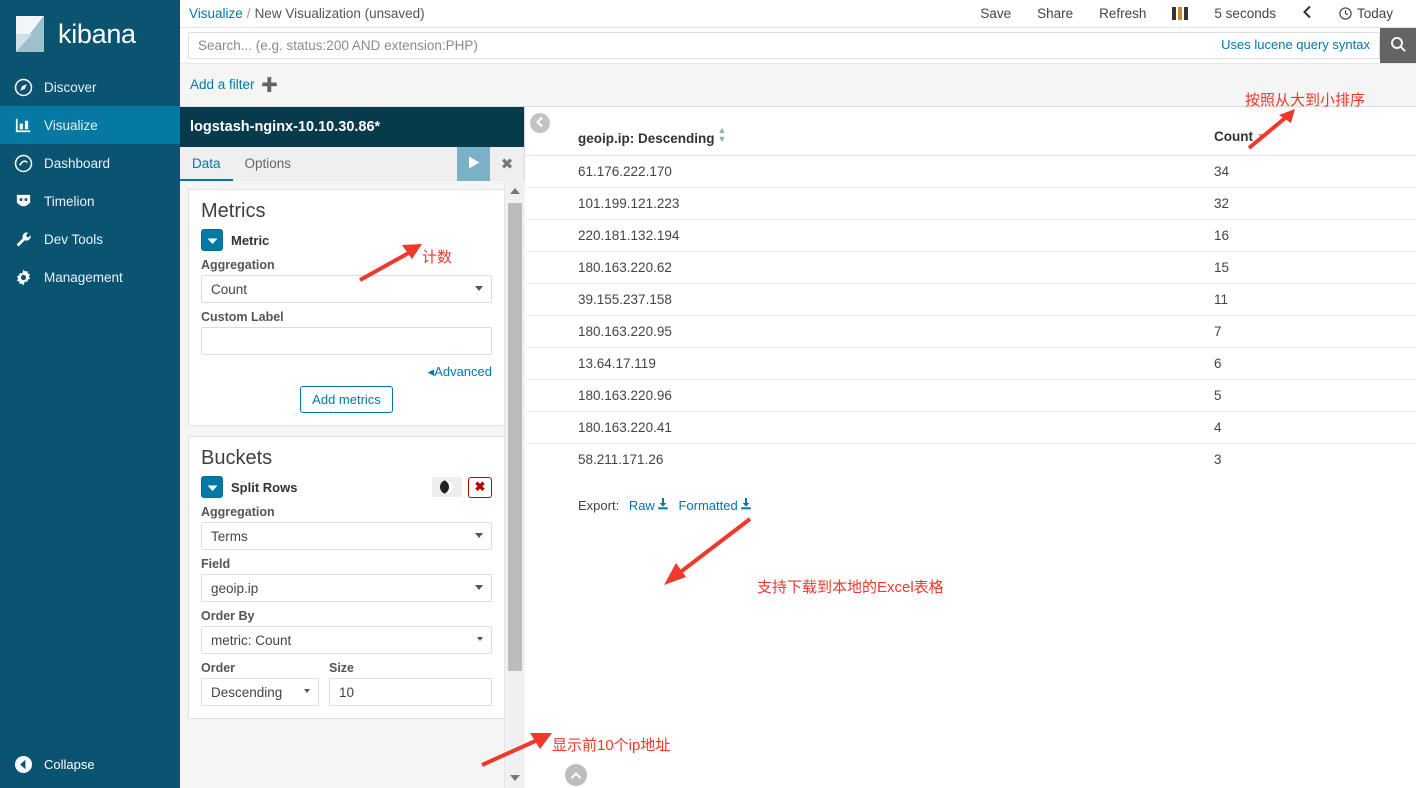 The image size is (1416, 788). I want to click on table-row: 61.176.222.170 34, so click(970, 171).